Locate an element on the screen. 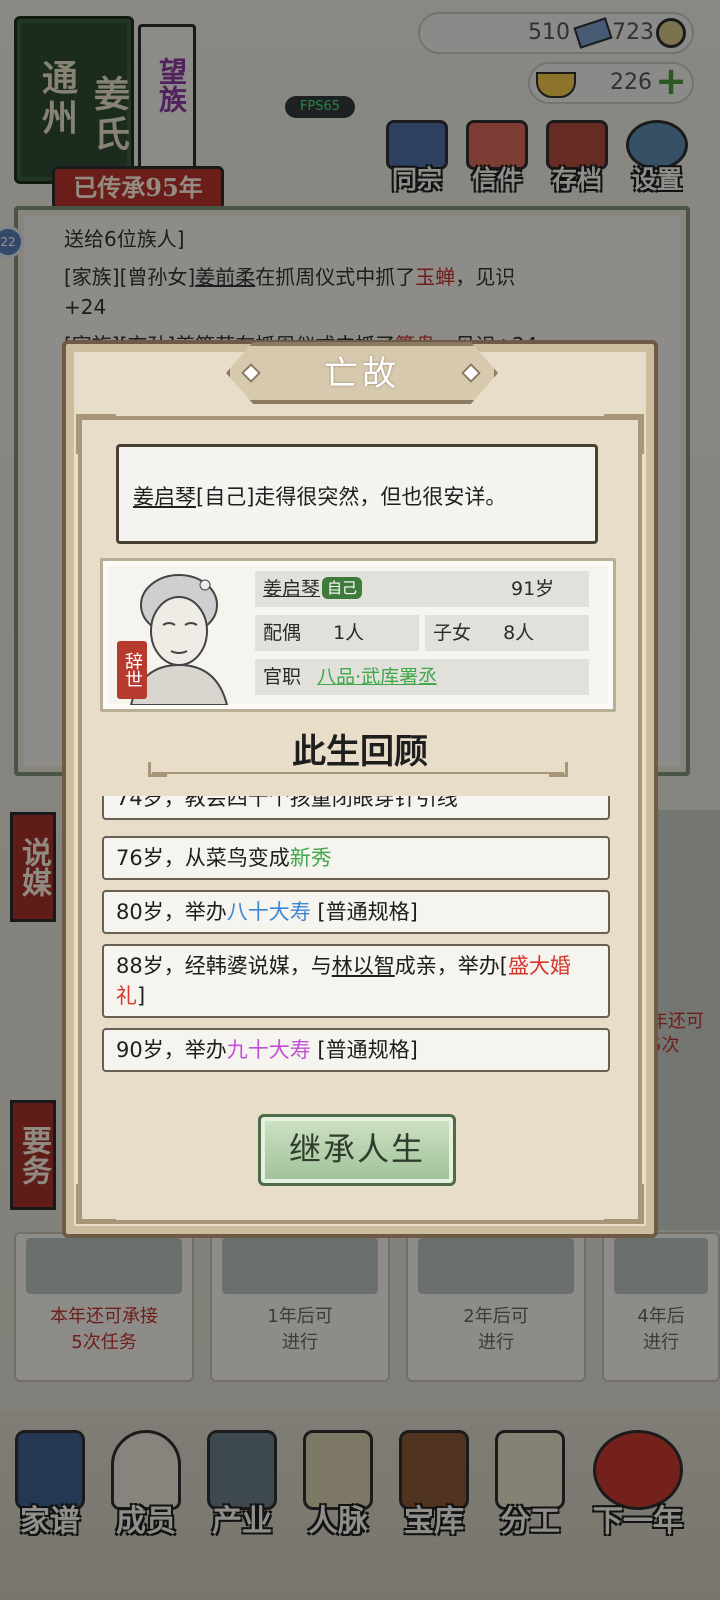 This screenshot has width=720, height=1600. person-card: 辞世 姜启琴 自己 91岁 配偶 1人 子女 8人 官职 八品·武库署丞 is located at coordinates (358, 635).